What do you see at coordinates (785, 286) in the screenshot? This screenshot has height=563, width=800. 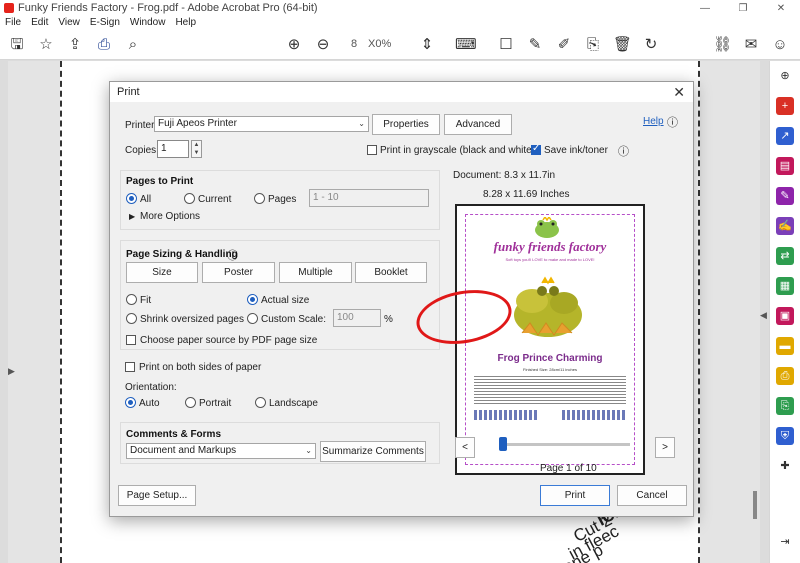 I see `combine-files-icon: ▦` at bounding box center [785, 286].